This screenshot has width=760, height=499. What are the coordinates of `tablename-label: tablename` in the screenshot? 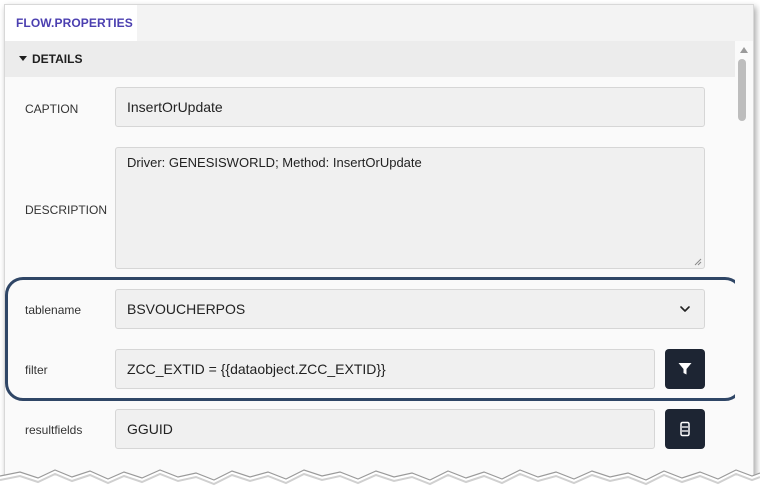 It's located at (53, 310).